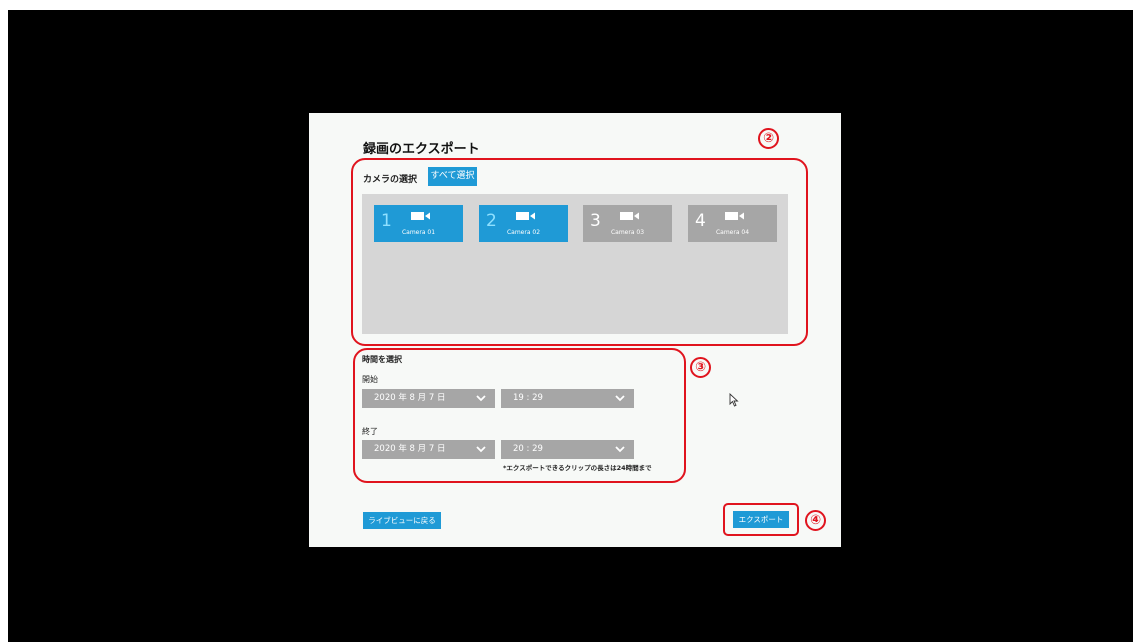 The height and width of the screenshot is (642, 1133). Describe the element at coordinates (579, 252) in the screenshot. I see `annotation-box-camera-selection` at that location.